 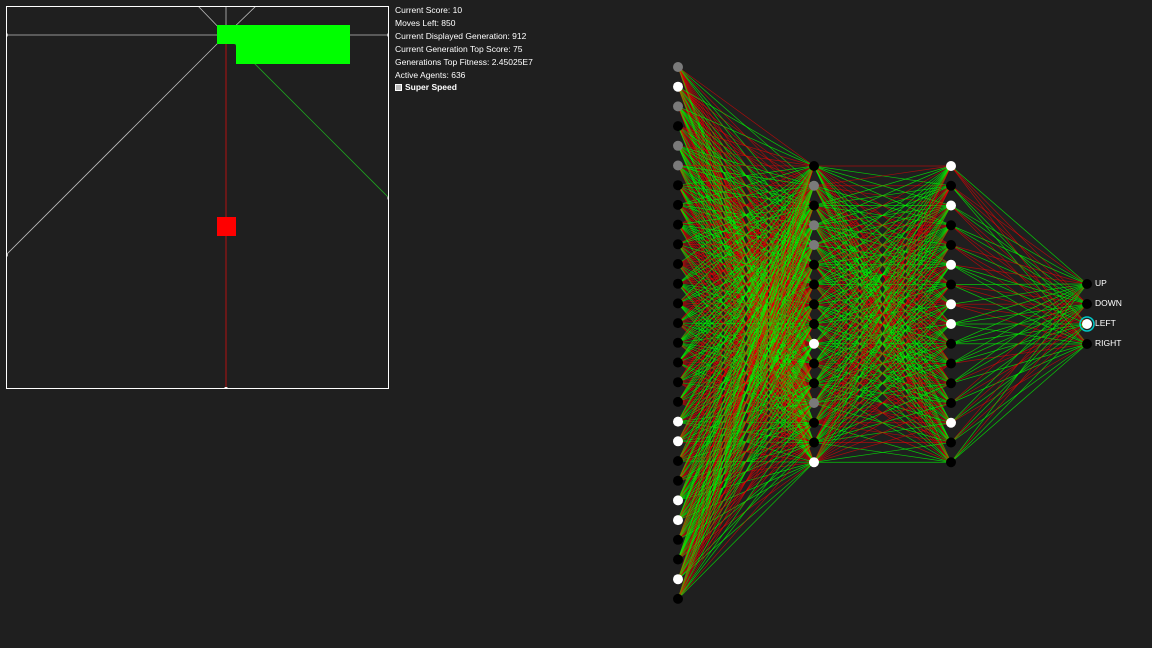 I want to click on output-label-left: LEFT, so click(x=1105, y=323).